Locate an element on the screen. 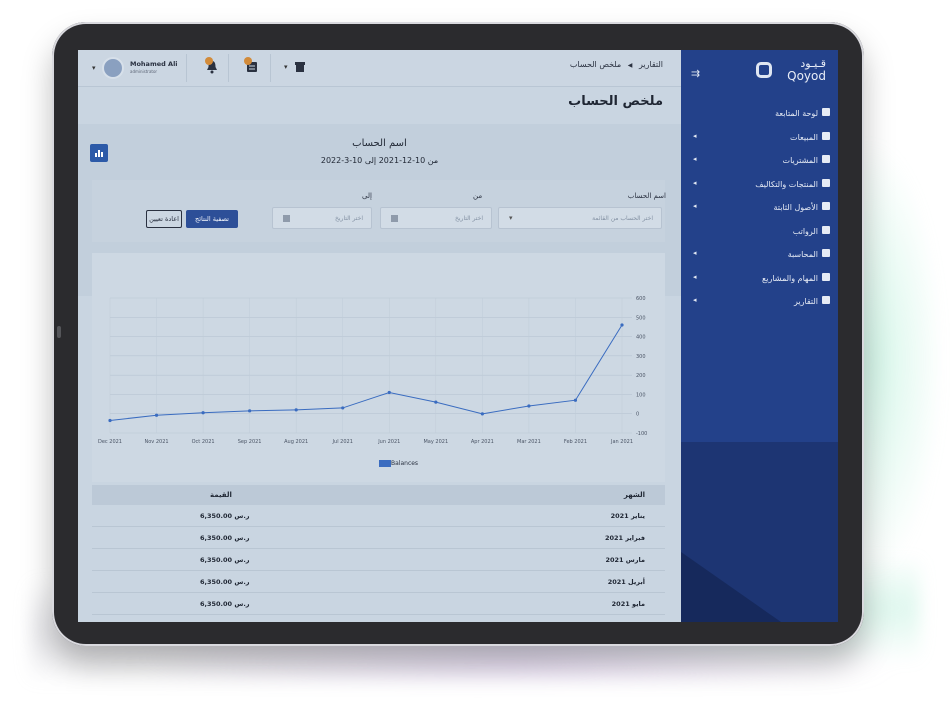 Image resolution: width=950 pixels, height=702 pixels. sidebar-item-label: المحاسبة is located at coordinates (802, 254).